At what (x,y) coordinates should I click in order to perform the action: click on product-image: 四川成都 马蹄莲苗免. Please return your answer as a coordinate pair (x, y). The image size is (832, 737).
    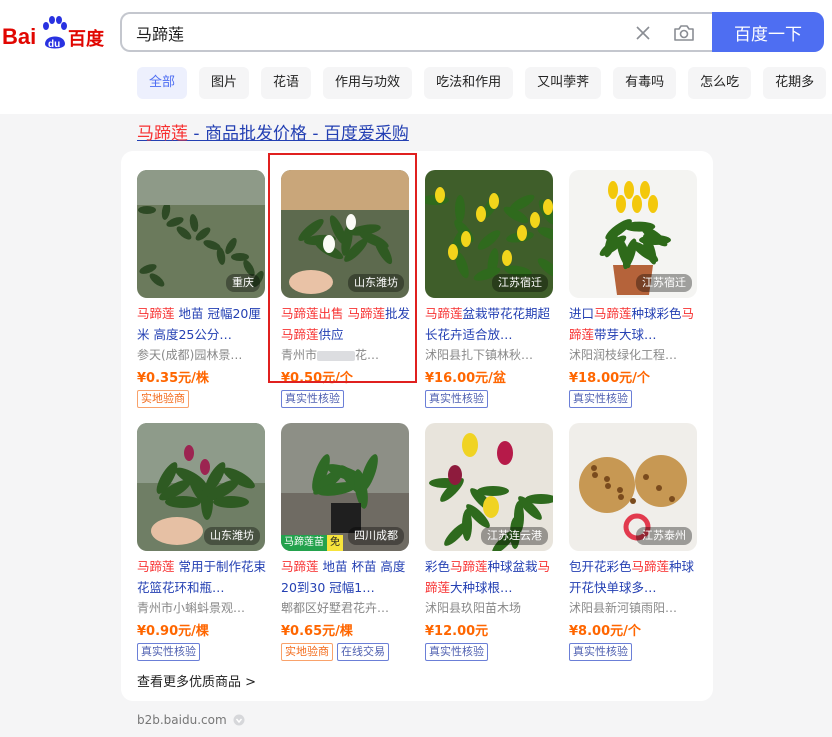
    Looking at the image, I should click on (345, 487).